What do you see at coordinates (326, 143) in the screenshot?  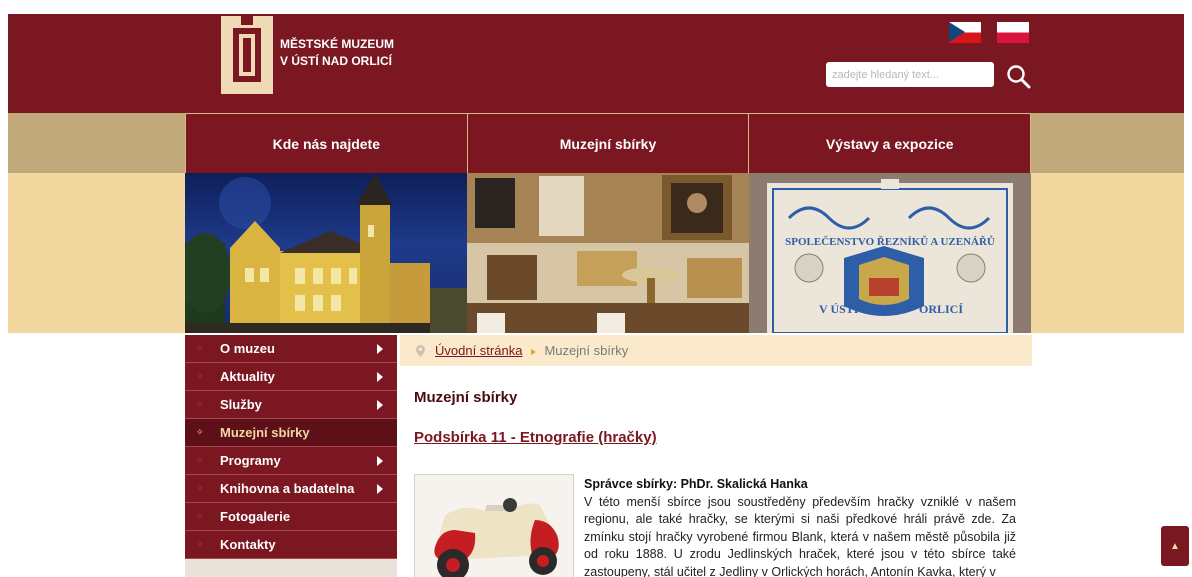 I see `nav-item-kde-nas-najdete: Kde nás najdete` at bounding box center [326, 143].